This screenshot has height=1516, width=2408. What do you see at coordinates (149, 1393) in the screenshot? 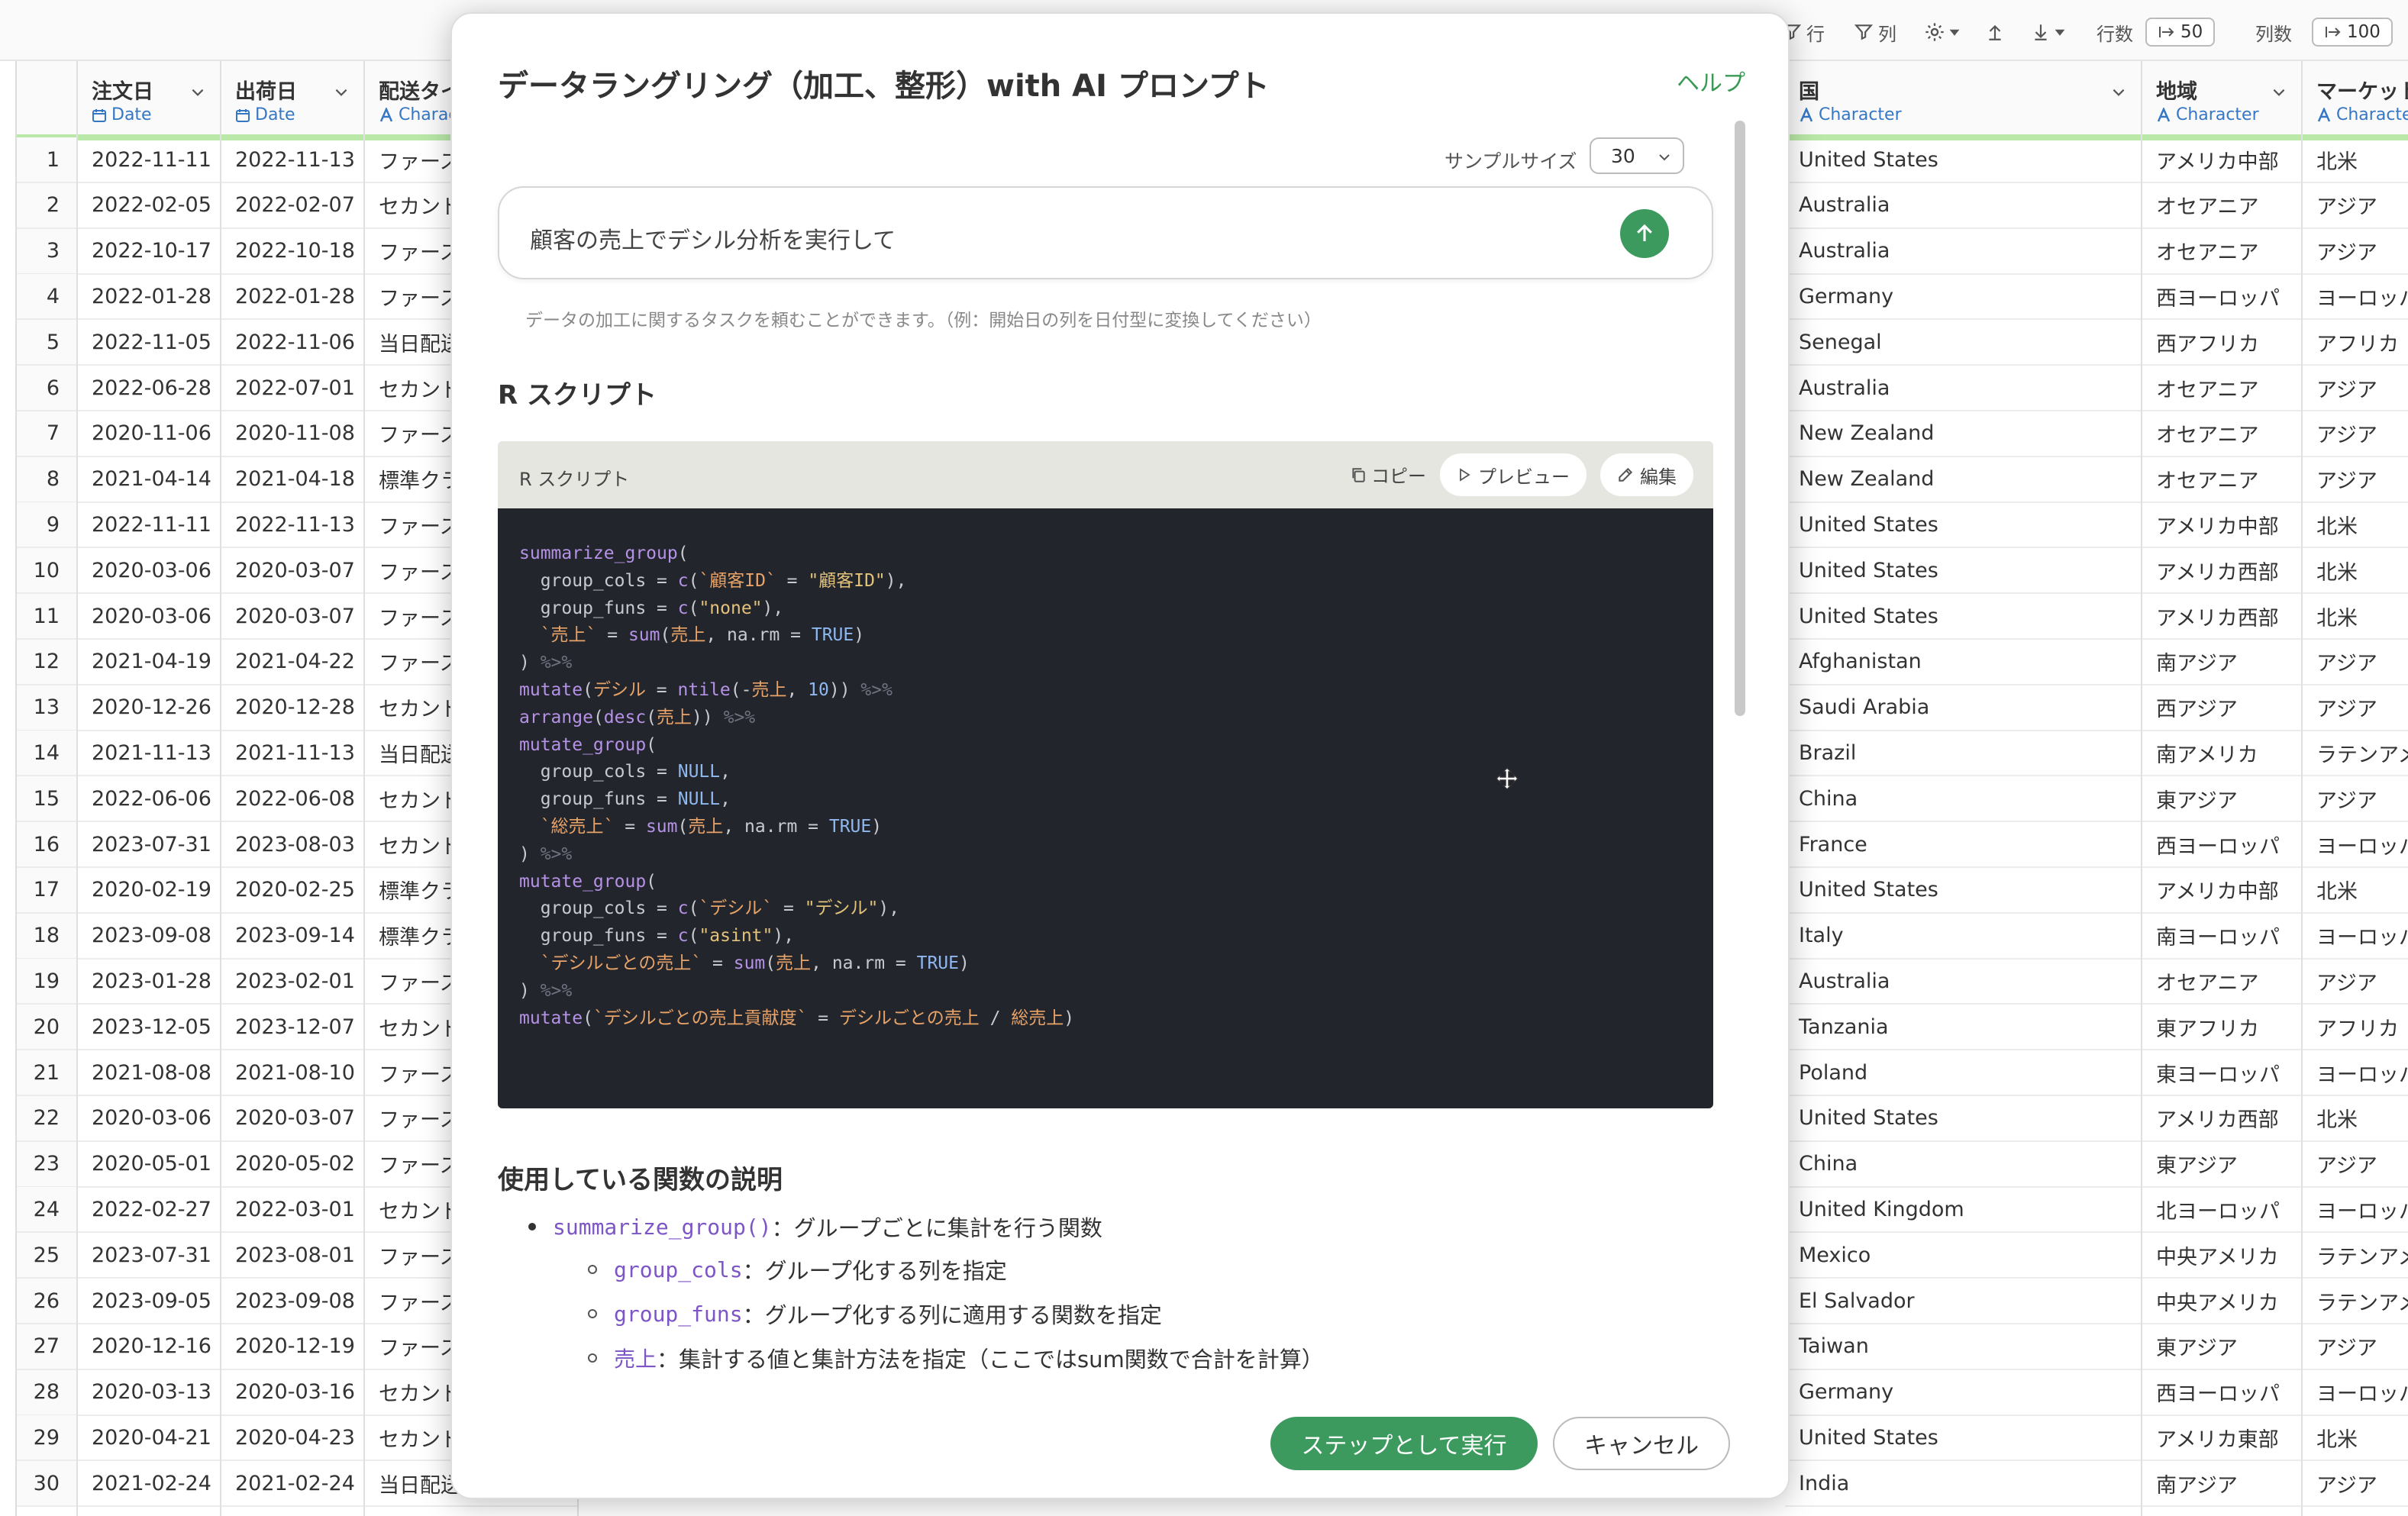
I see `table-cell-order: 2020-03-13` at bounding box center [149, 1393].